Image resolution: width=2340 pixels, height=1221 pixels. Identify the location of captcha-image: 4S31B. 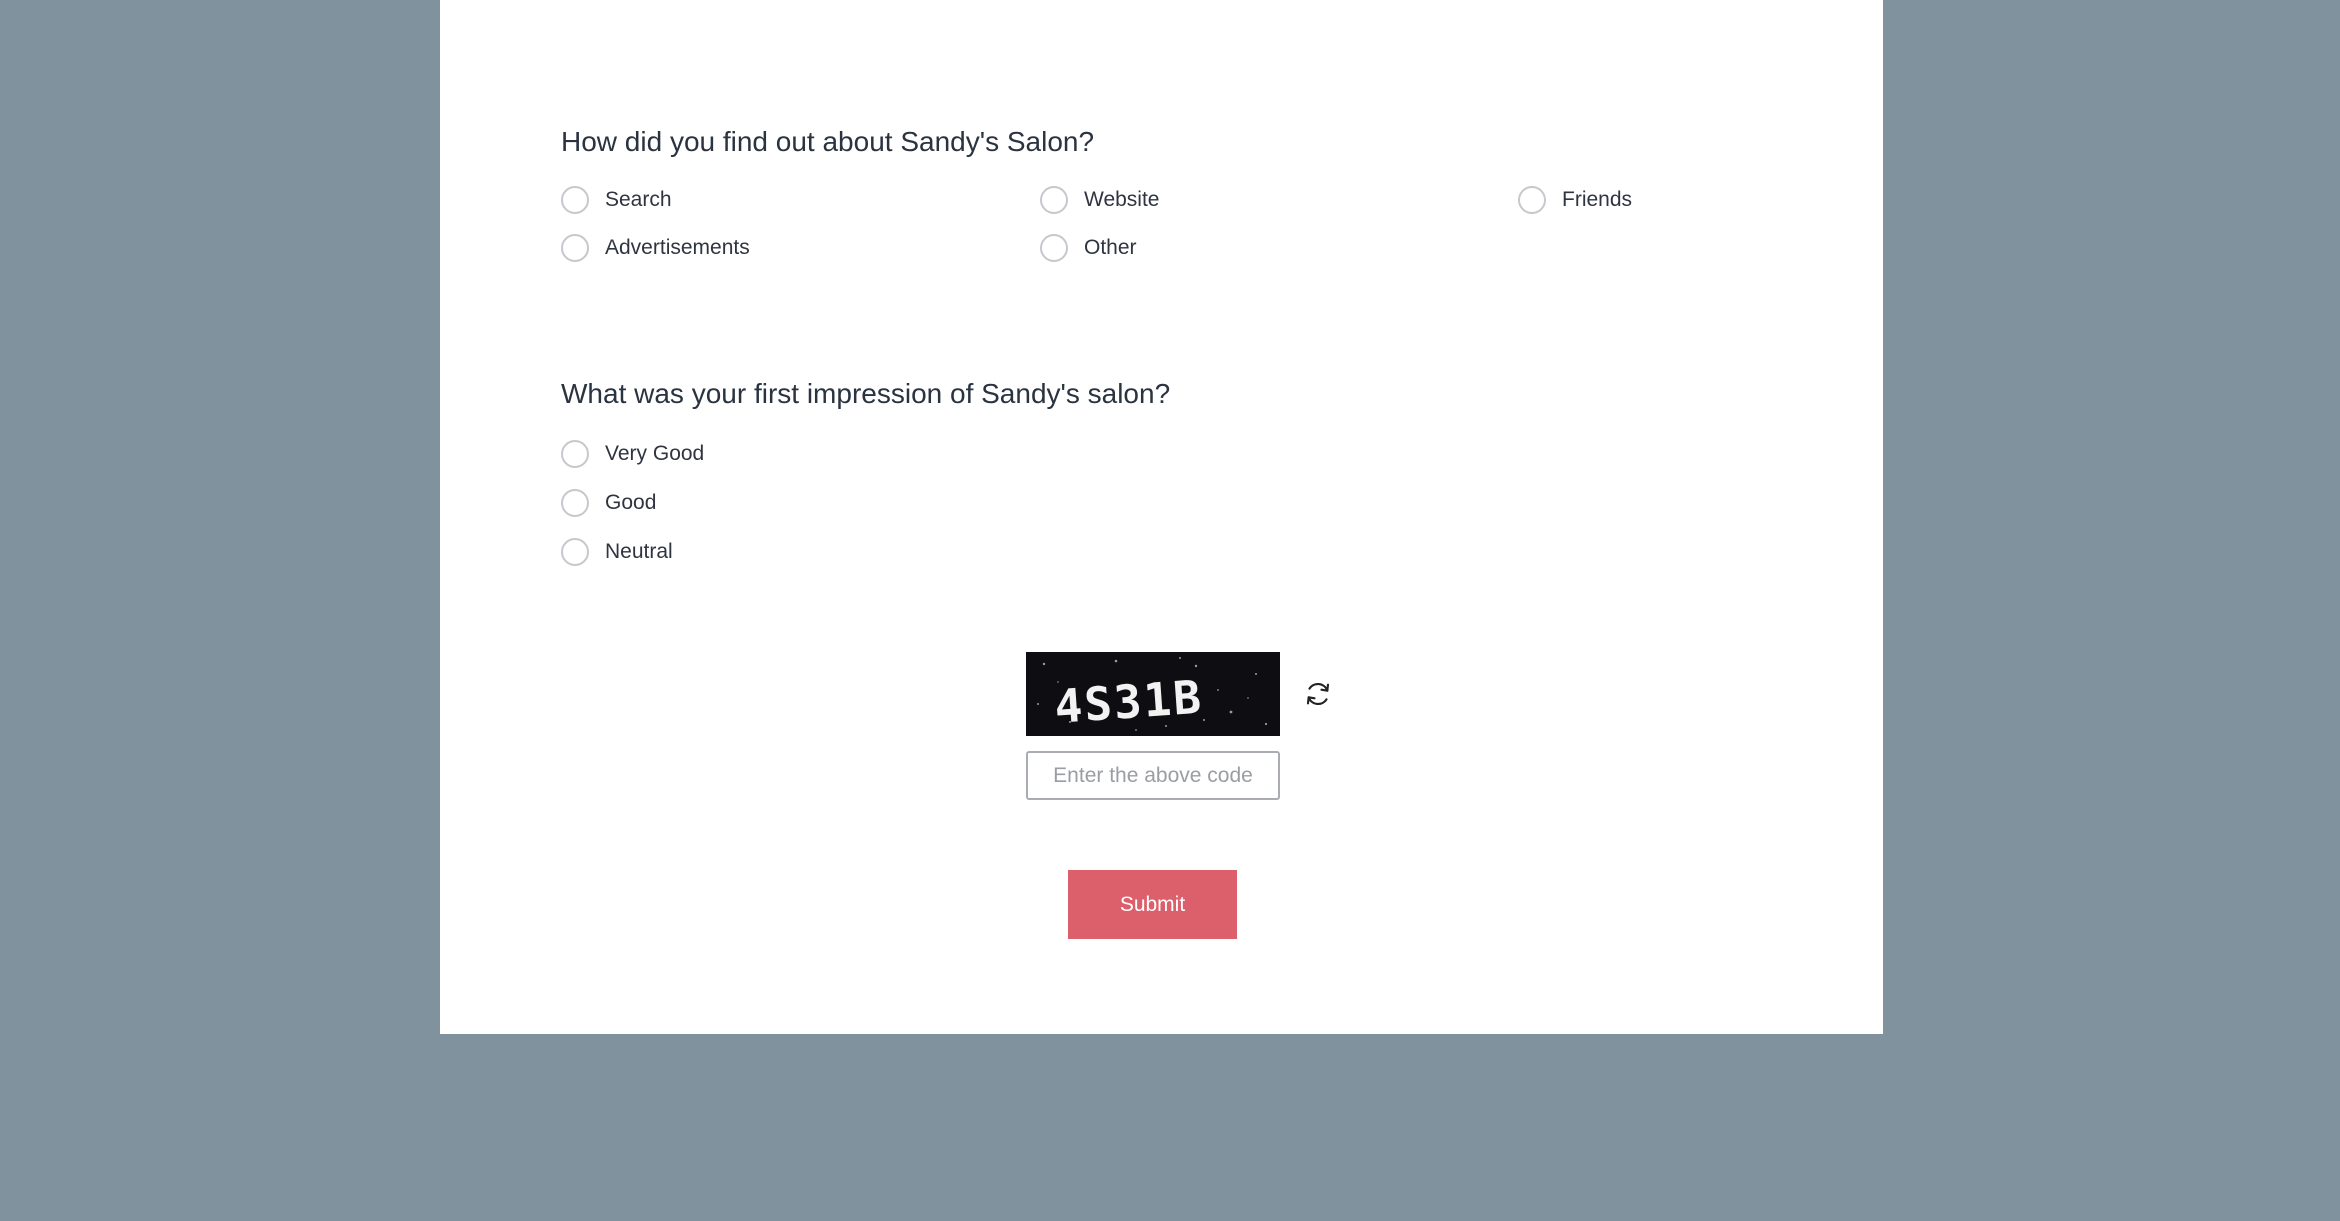
(1153, 694).